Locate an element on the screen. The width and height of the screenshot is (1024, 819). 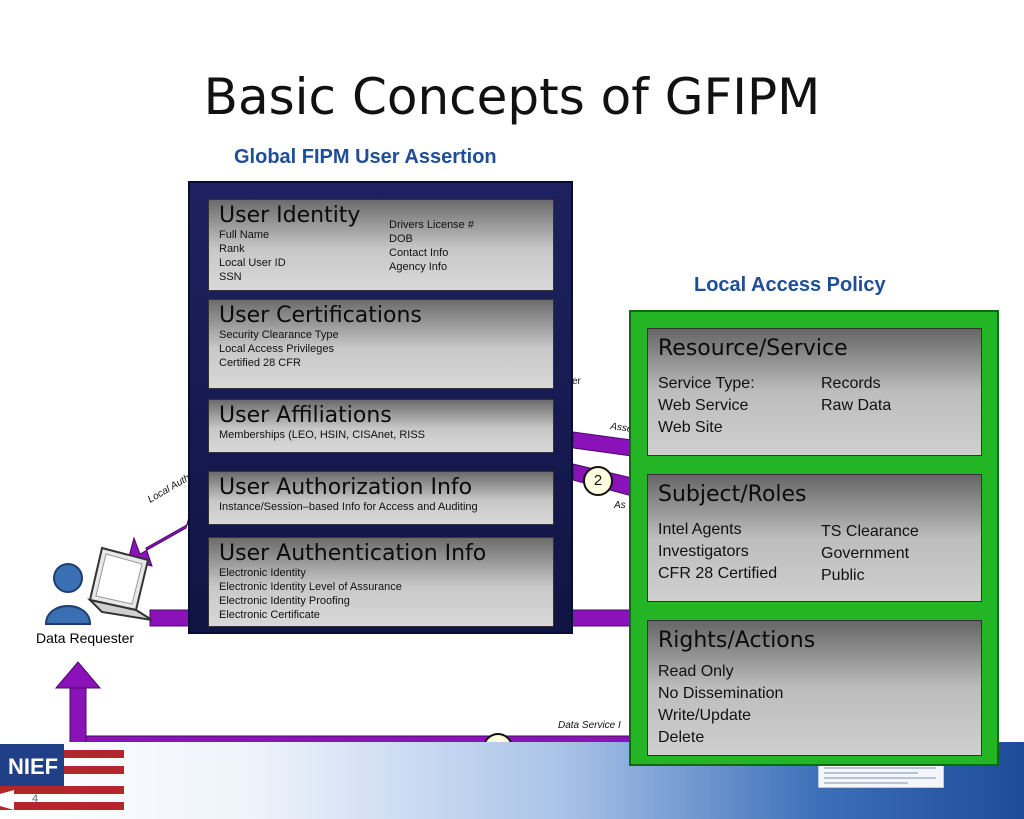
subject-field: Investigators is located at coordinates (703, 551).